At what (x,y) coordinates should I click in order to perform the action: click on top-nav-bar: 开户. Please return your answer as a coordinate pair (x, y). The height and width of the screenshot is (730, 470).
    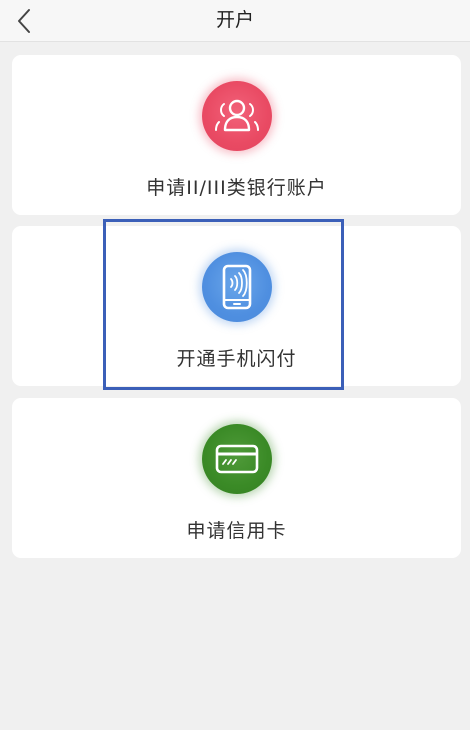
    Looking at the image, I should click on (235, 21).